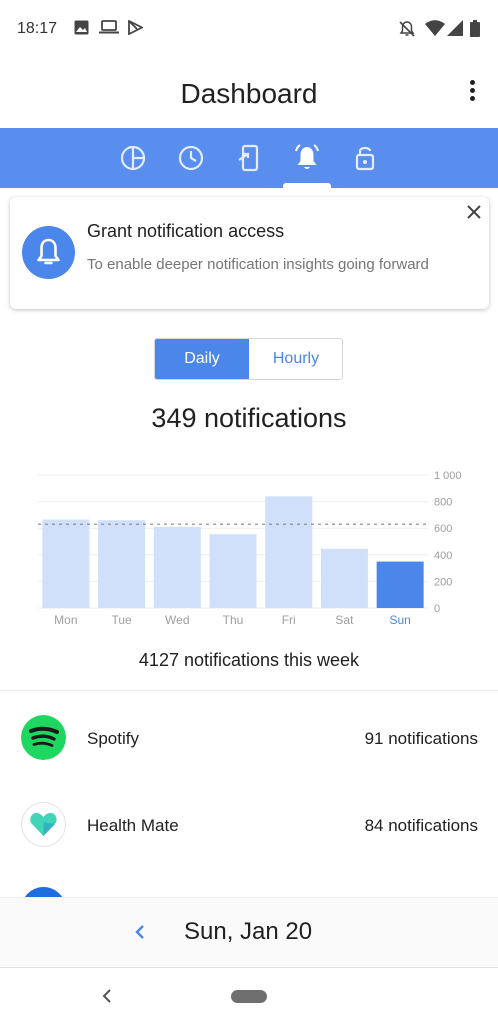  I want to click on hourly-button: Hourly, so click(295, 359).